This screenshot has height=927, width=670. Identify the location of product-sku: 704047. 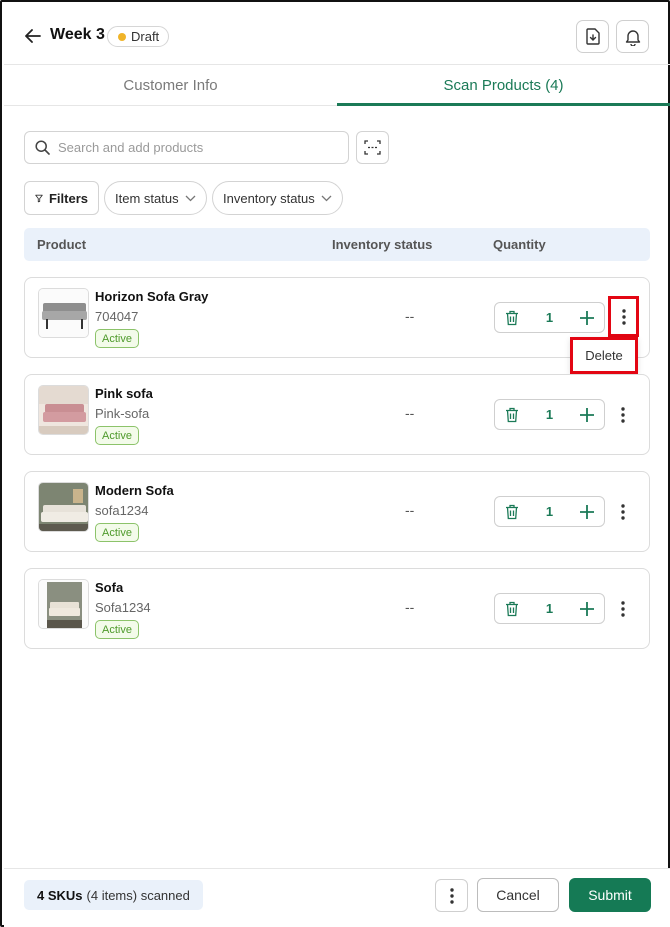
(117, 316).